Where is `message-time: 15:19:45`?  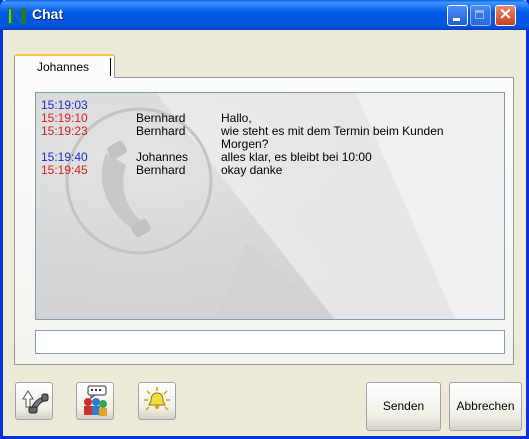
message-time: 15:19:45 is located at coordinates (64, 170).